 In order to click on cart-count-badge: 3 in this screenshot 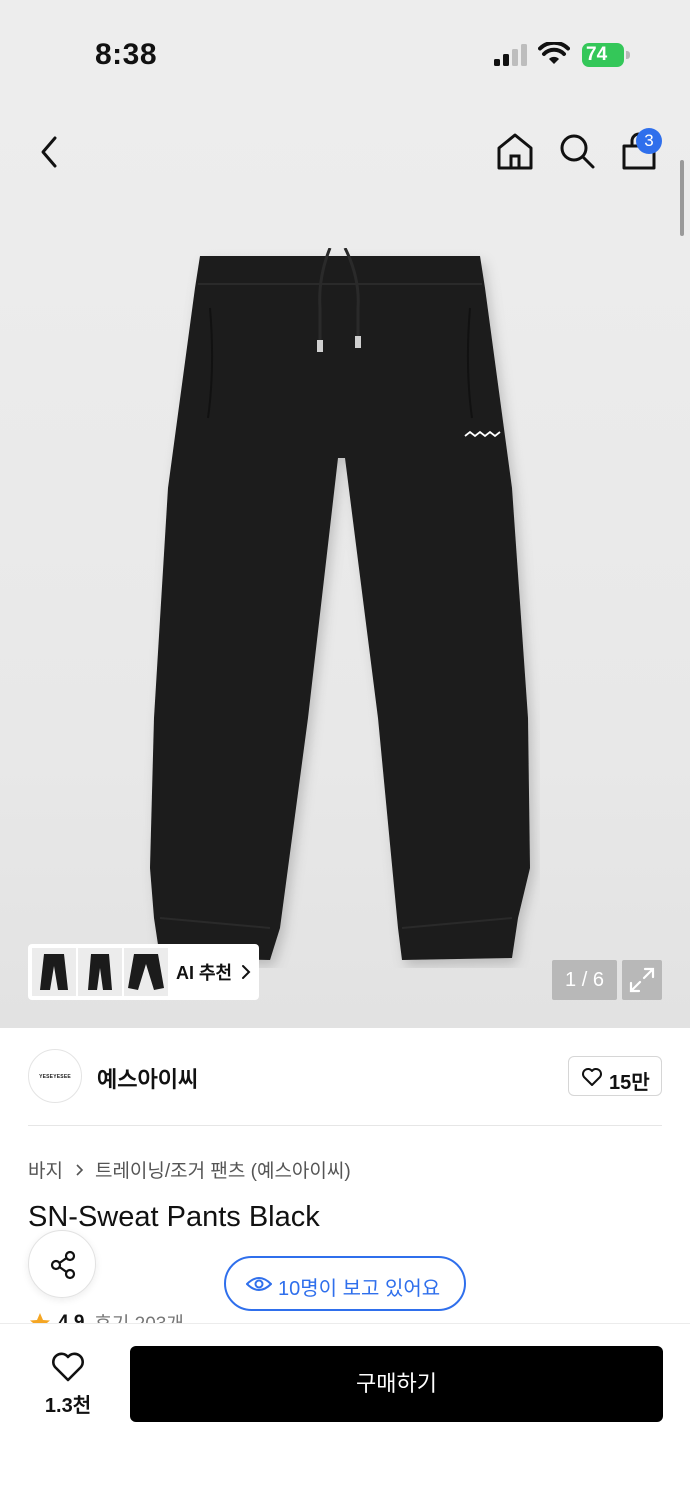, I will do `click(649, 141)`.